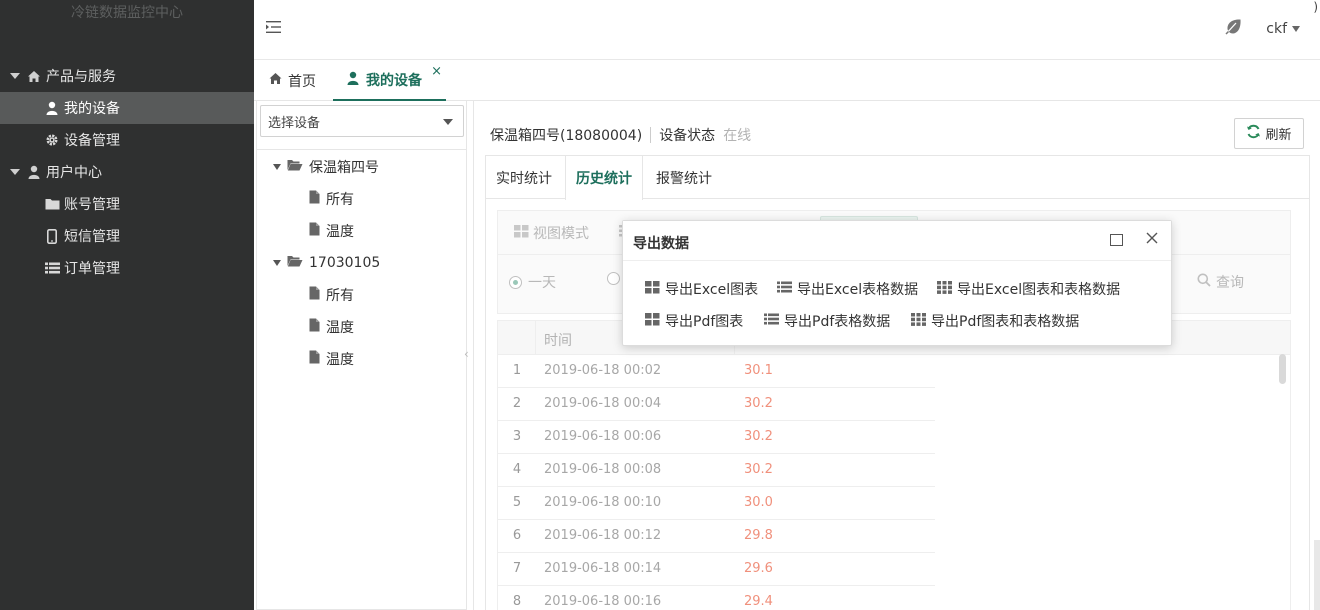 The height and width of the screenshot is (610, 1320). What do you see at coordinates (1296, 28) in the screenshot?
I see `chevron-down-icon` at bounding box center [1296, 28].